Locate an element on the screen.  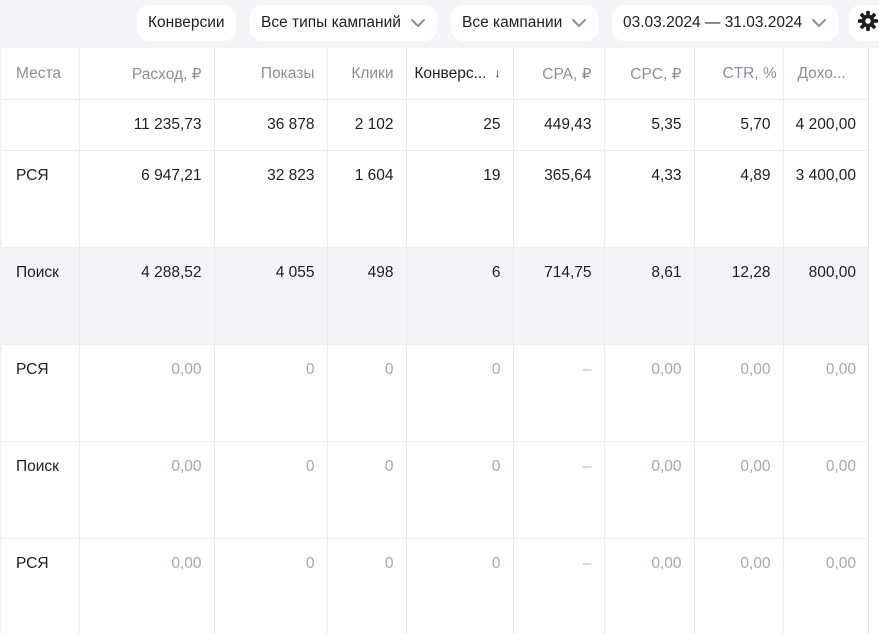
data-cell: 3 400,00 is located at coordinates (825, 199).